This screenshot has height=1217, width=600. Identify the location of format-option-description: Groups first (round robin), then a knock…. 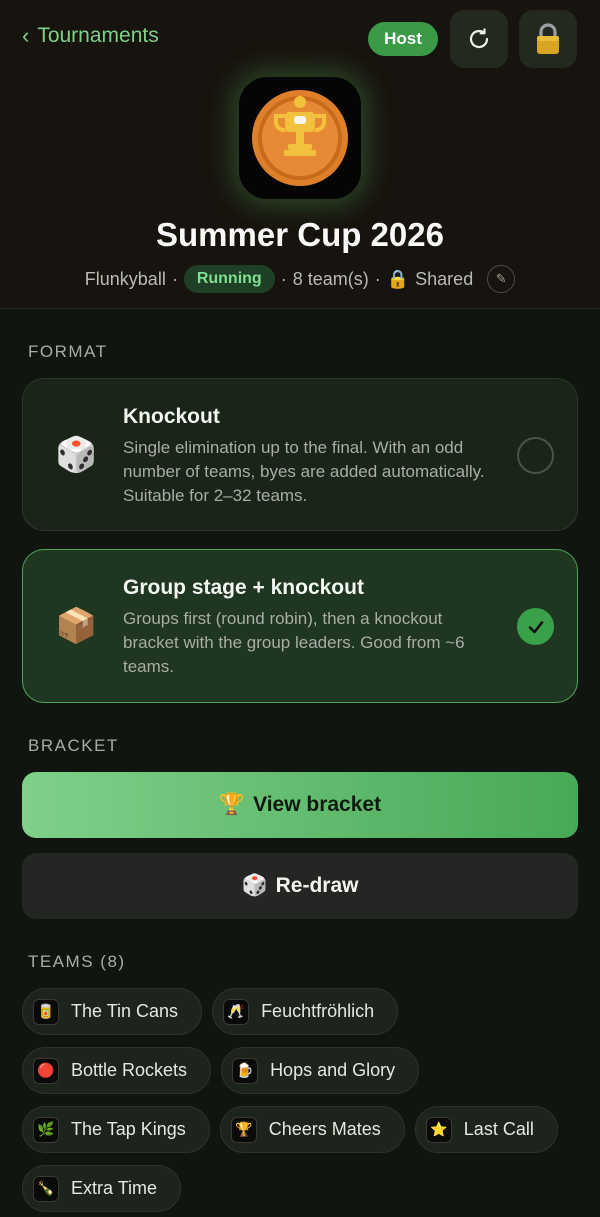
(294, 642).